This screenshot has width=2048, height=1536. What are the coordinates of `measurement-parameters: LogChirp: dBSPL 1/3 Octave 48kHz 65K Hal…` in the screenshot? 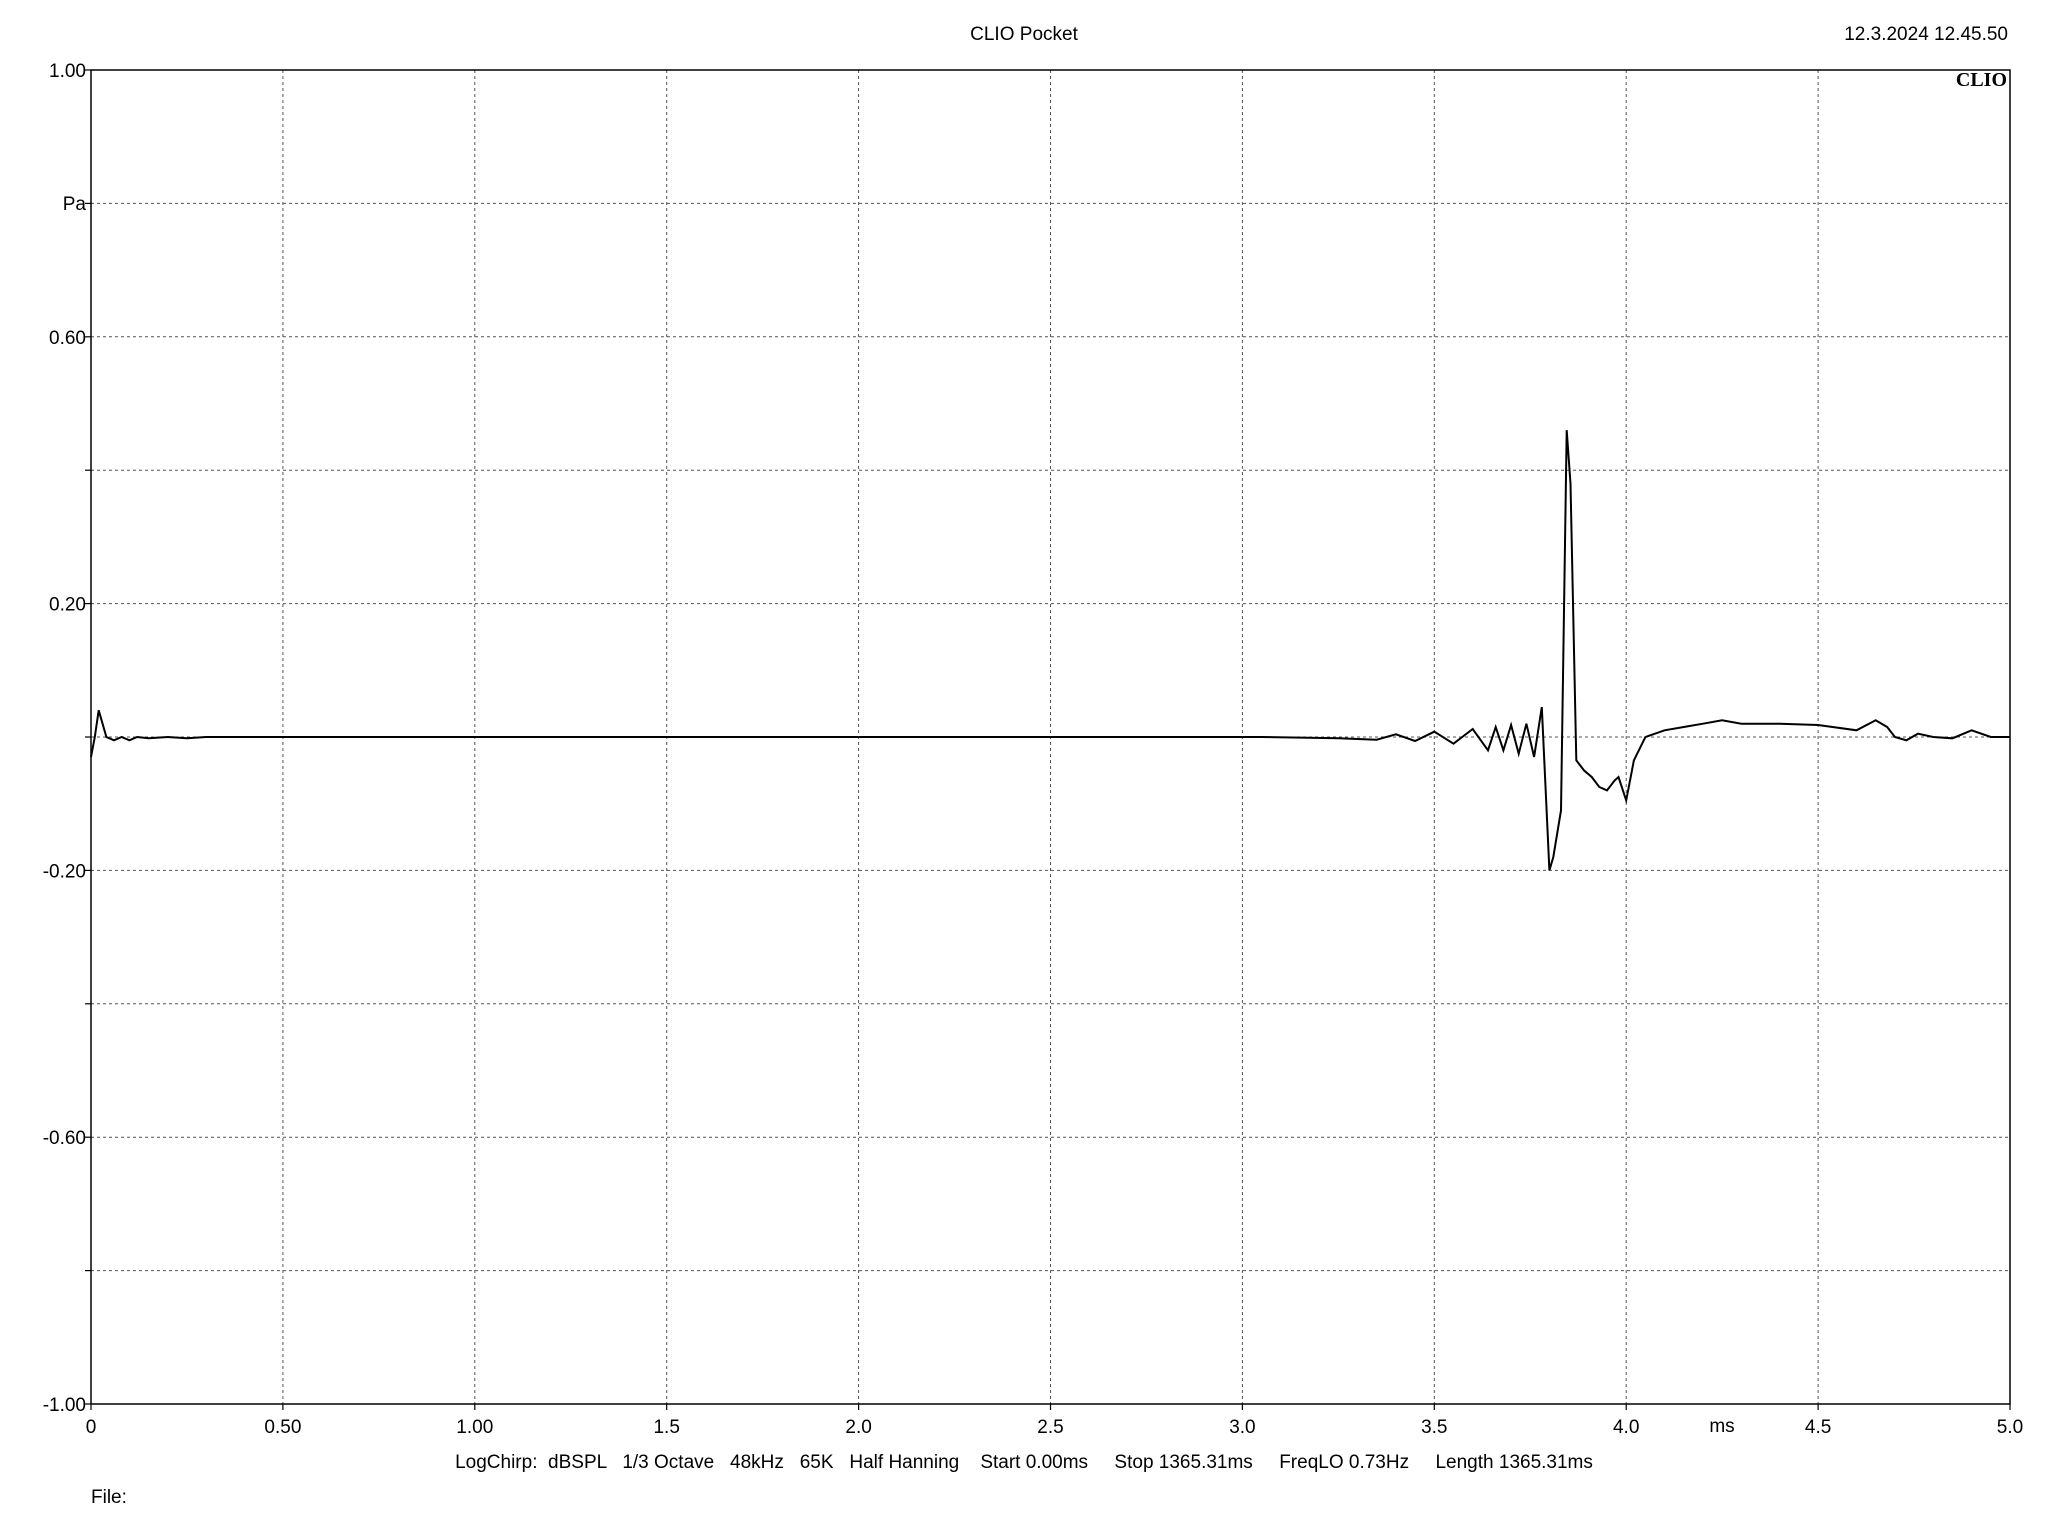 It's located at (1024, 1462).